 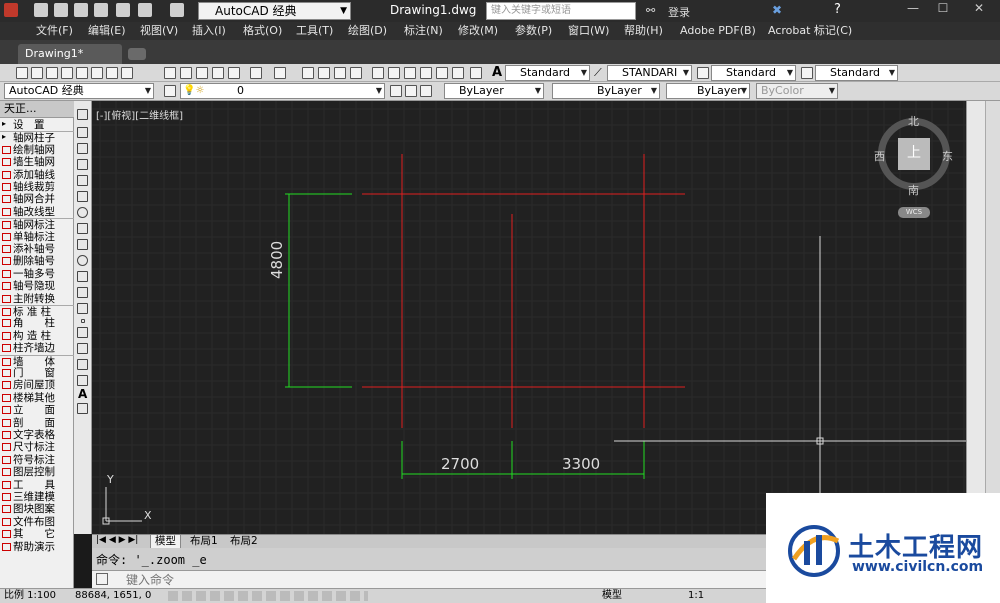 I want to click on palette-item: 角 柱, so click(x=37, y=323).